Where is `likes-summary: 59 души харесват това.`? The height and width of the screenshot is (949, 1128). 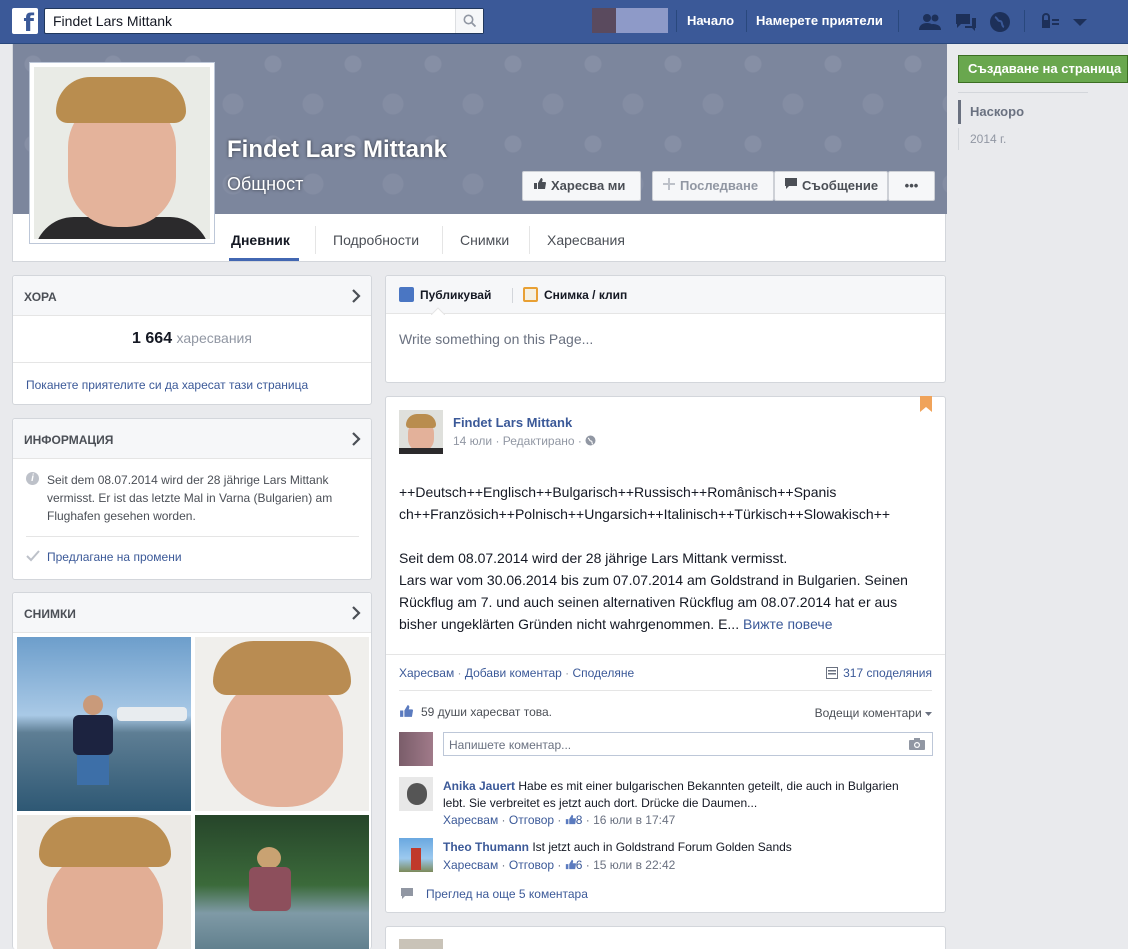 likes-summary: 59 души харесват това. is located at coordinates (475, 711).